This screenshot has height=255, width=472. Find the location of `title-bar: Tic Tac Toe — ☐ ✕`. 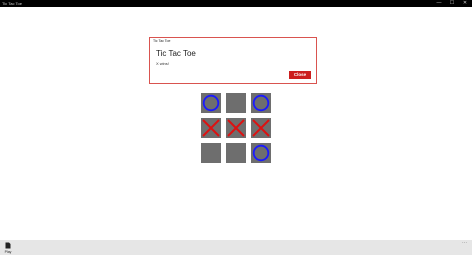

title-bar: Tic Tac Toe — ☐ ✕ is located at coordinates (236, 3).